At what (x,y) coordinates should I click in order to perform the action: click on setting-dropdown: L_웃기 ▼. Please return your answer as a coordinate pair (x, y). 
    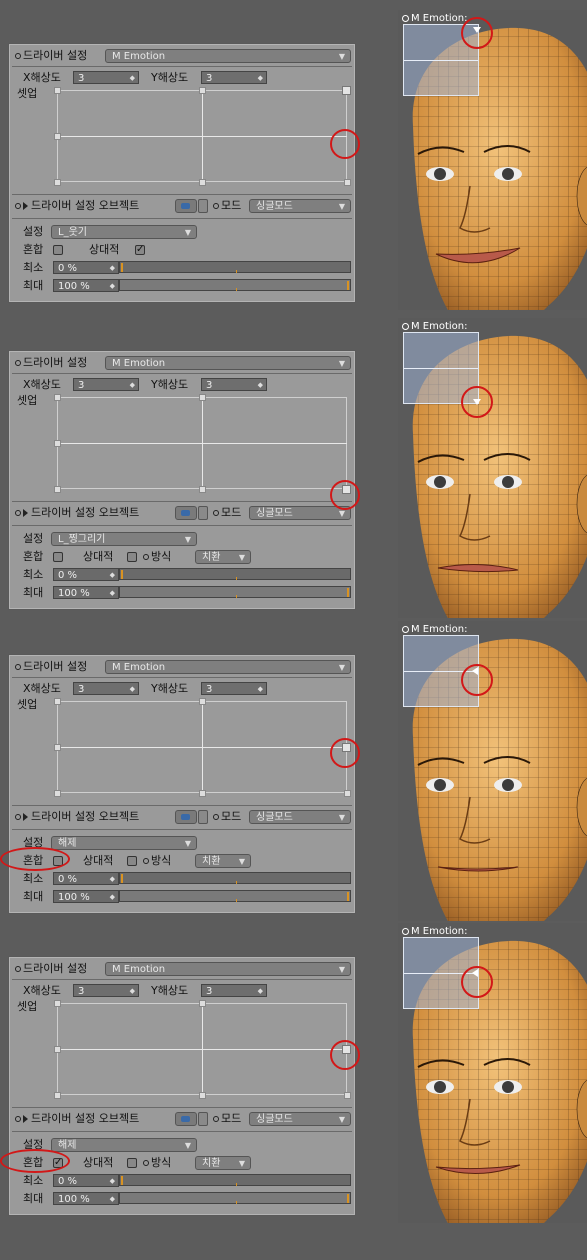
    Looking at the image, I should click on (124, 232).